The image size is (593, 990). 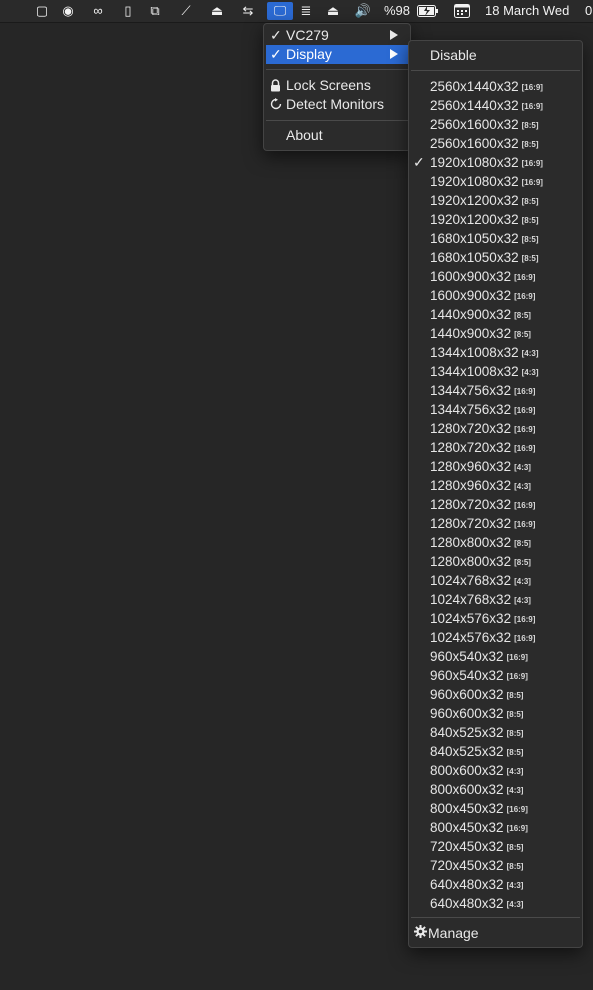 I want to click on resolution-text: 1024x576x32 [16:9], so click(x=482, y=638).